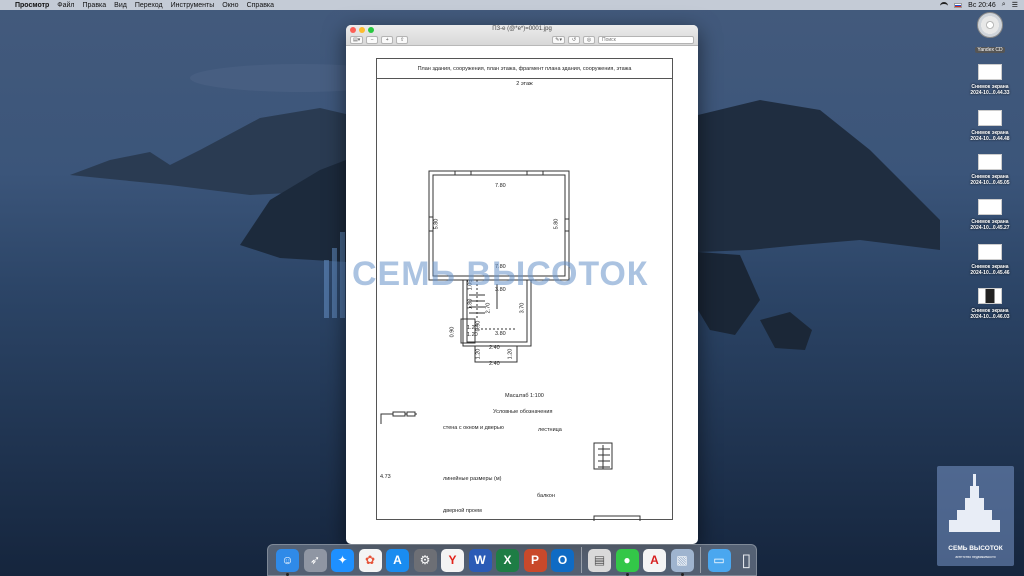 The height and width of the screenshot is (576, 1024). I want to click on dock-item-downloads: ▭, so click(719, 560).